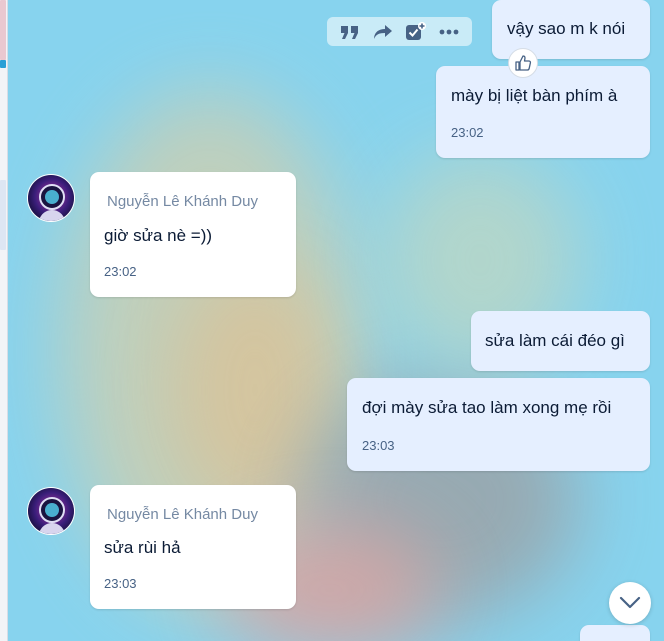 The width and height of the screenshot is (664, 641). I want to click on sidebar-edge, so click(4, 320).